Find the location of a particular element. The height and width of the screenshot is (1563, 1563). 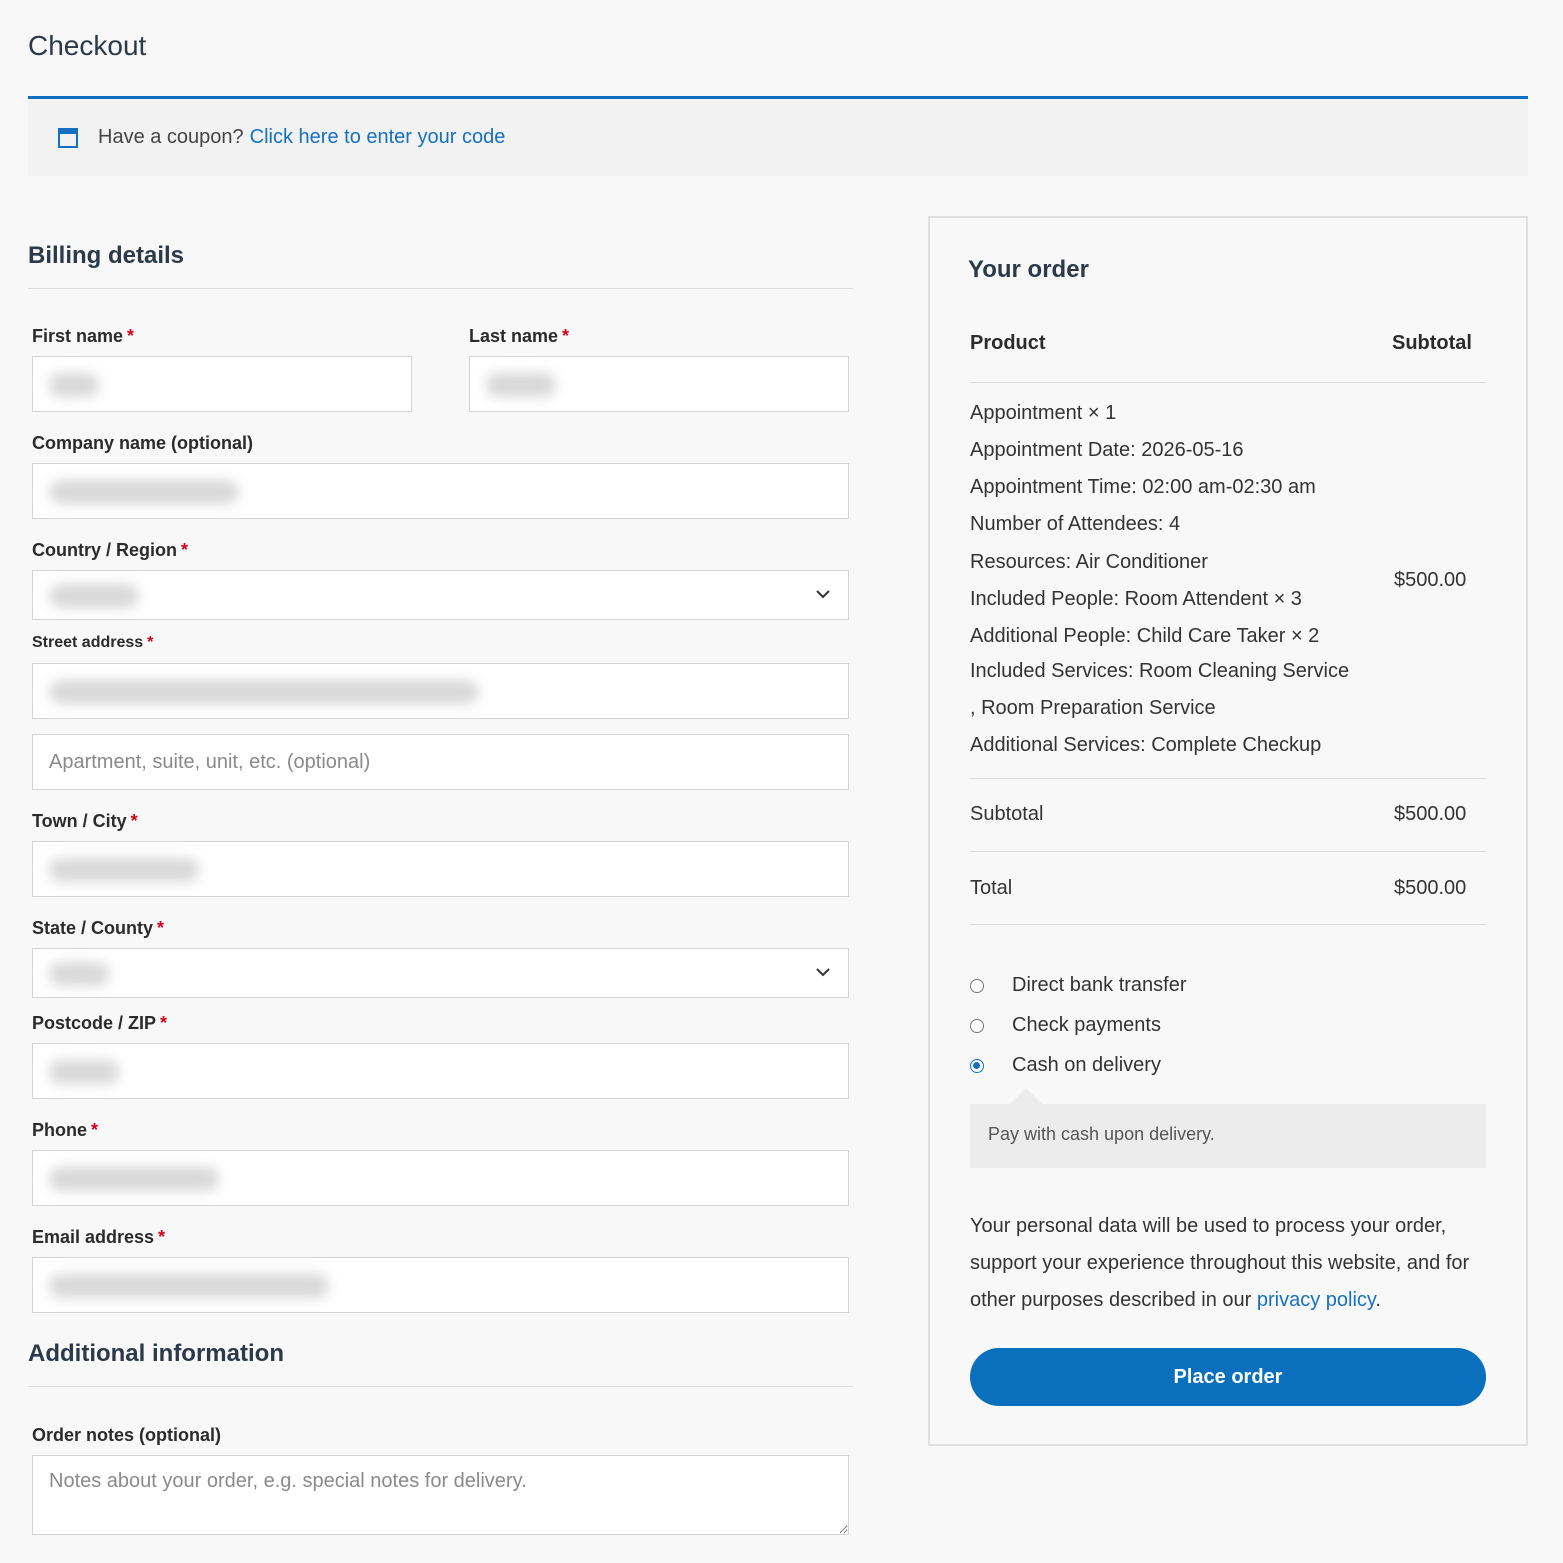

item-meta-row: Number of Attendees: 4 is located at coordinates (1075, 524).